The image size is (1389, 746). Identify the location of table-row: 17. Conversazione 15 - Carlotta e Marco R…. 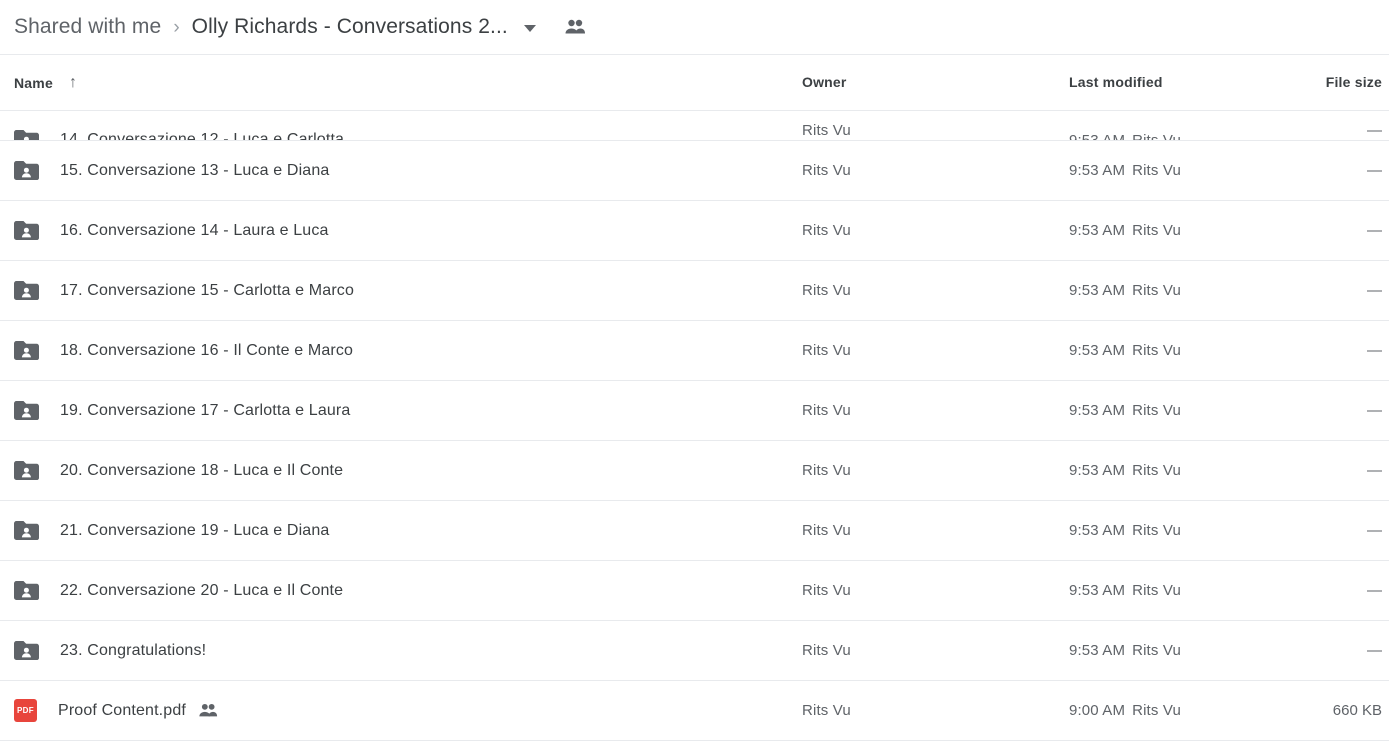
(694, 291).